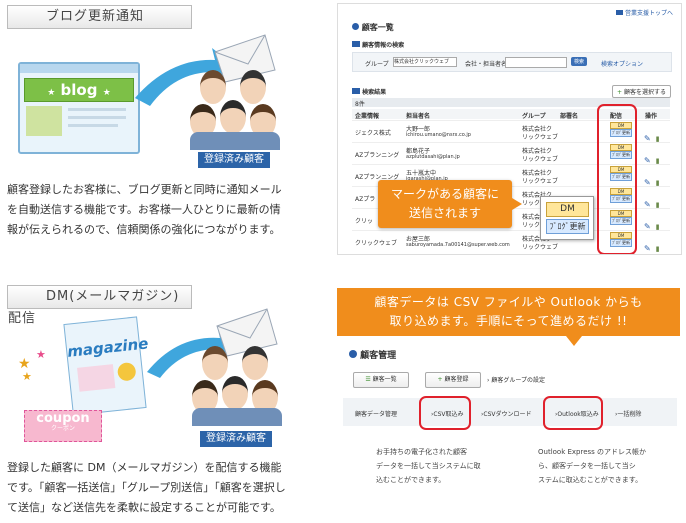  What do you see at coordinates (99, 305) in the screenshot?
I see `dm-section-title: DM(メールマガジン)配信` at bounding box center [99, 305].